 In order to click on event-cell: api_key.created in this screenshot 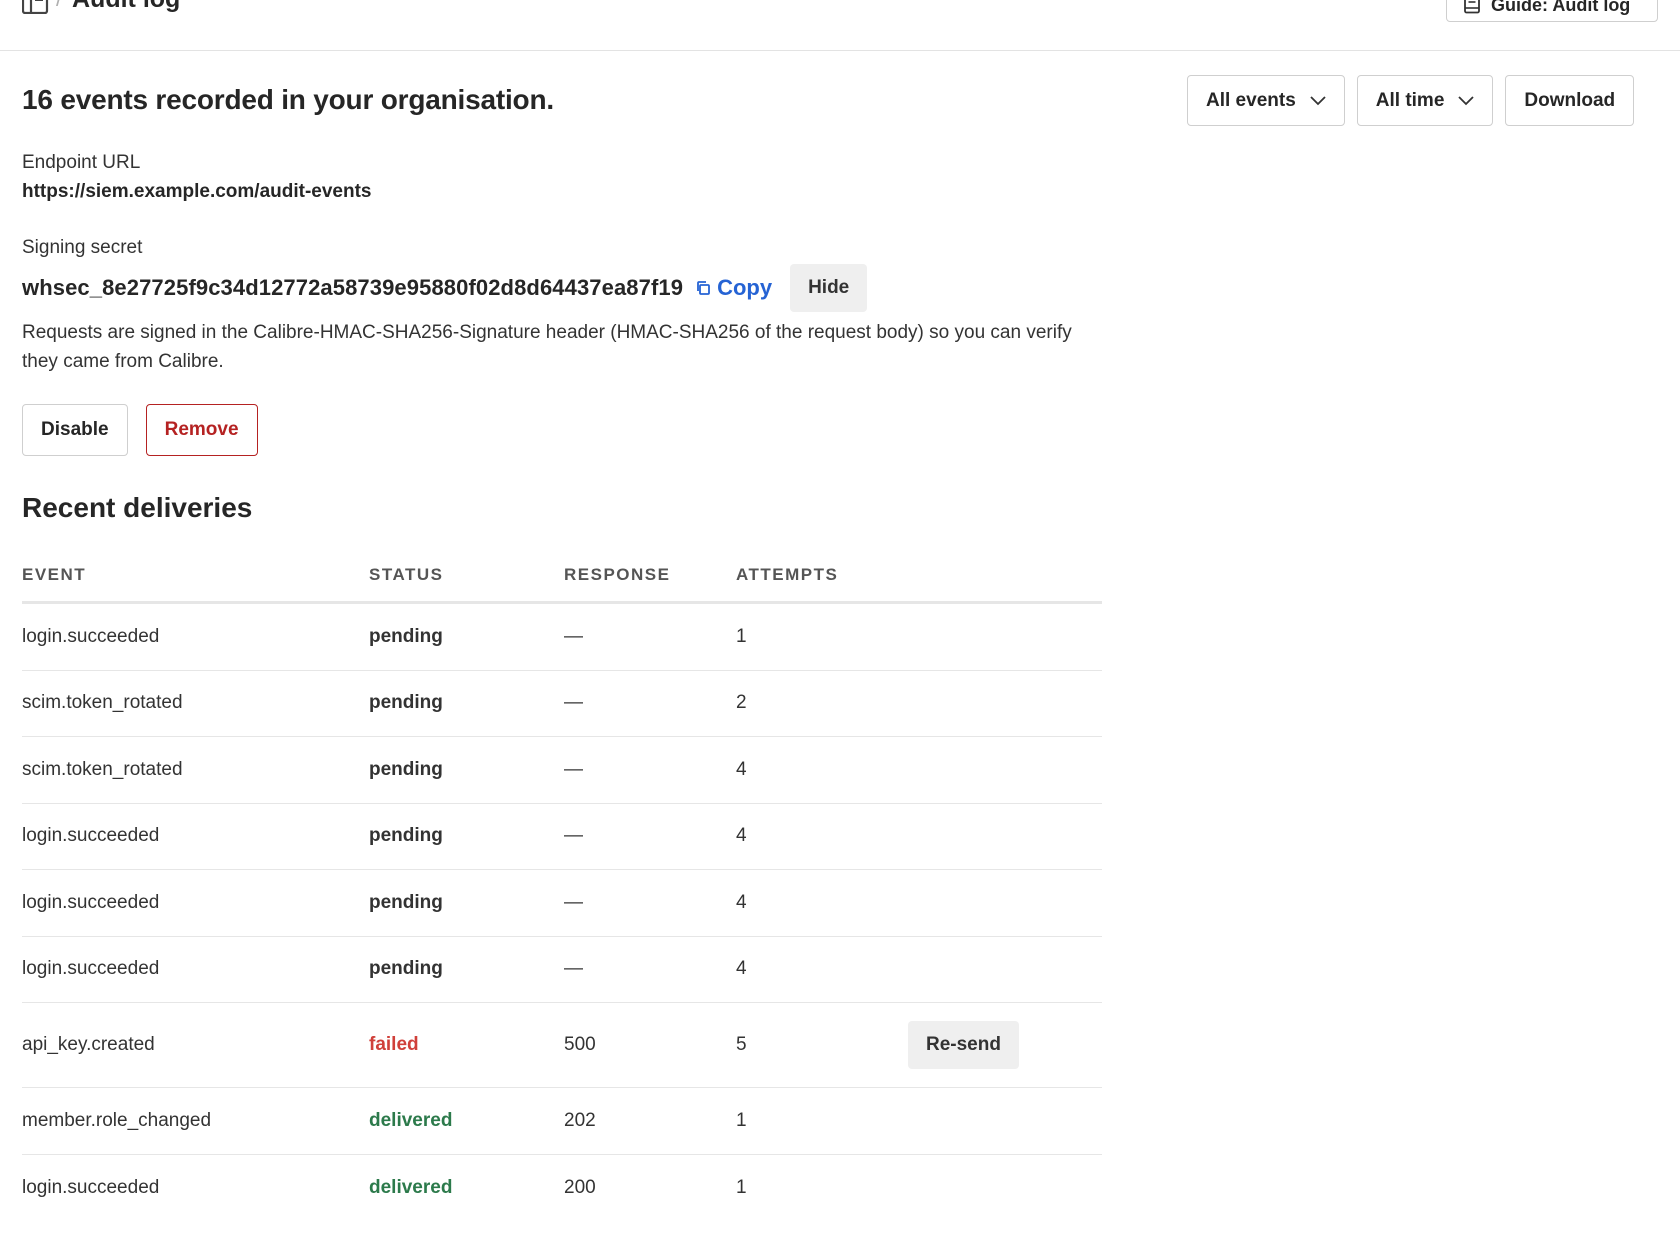, I will do `click(88, 1044)`.